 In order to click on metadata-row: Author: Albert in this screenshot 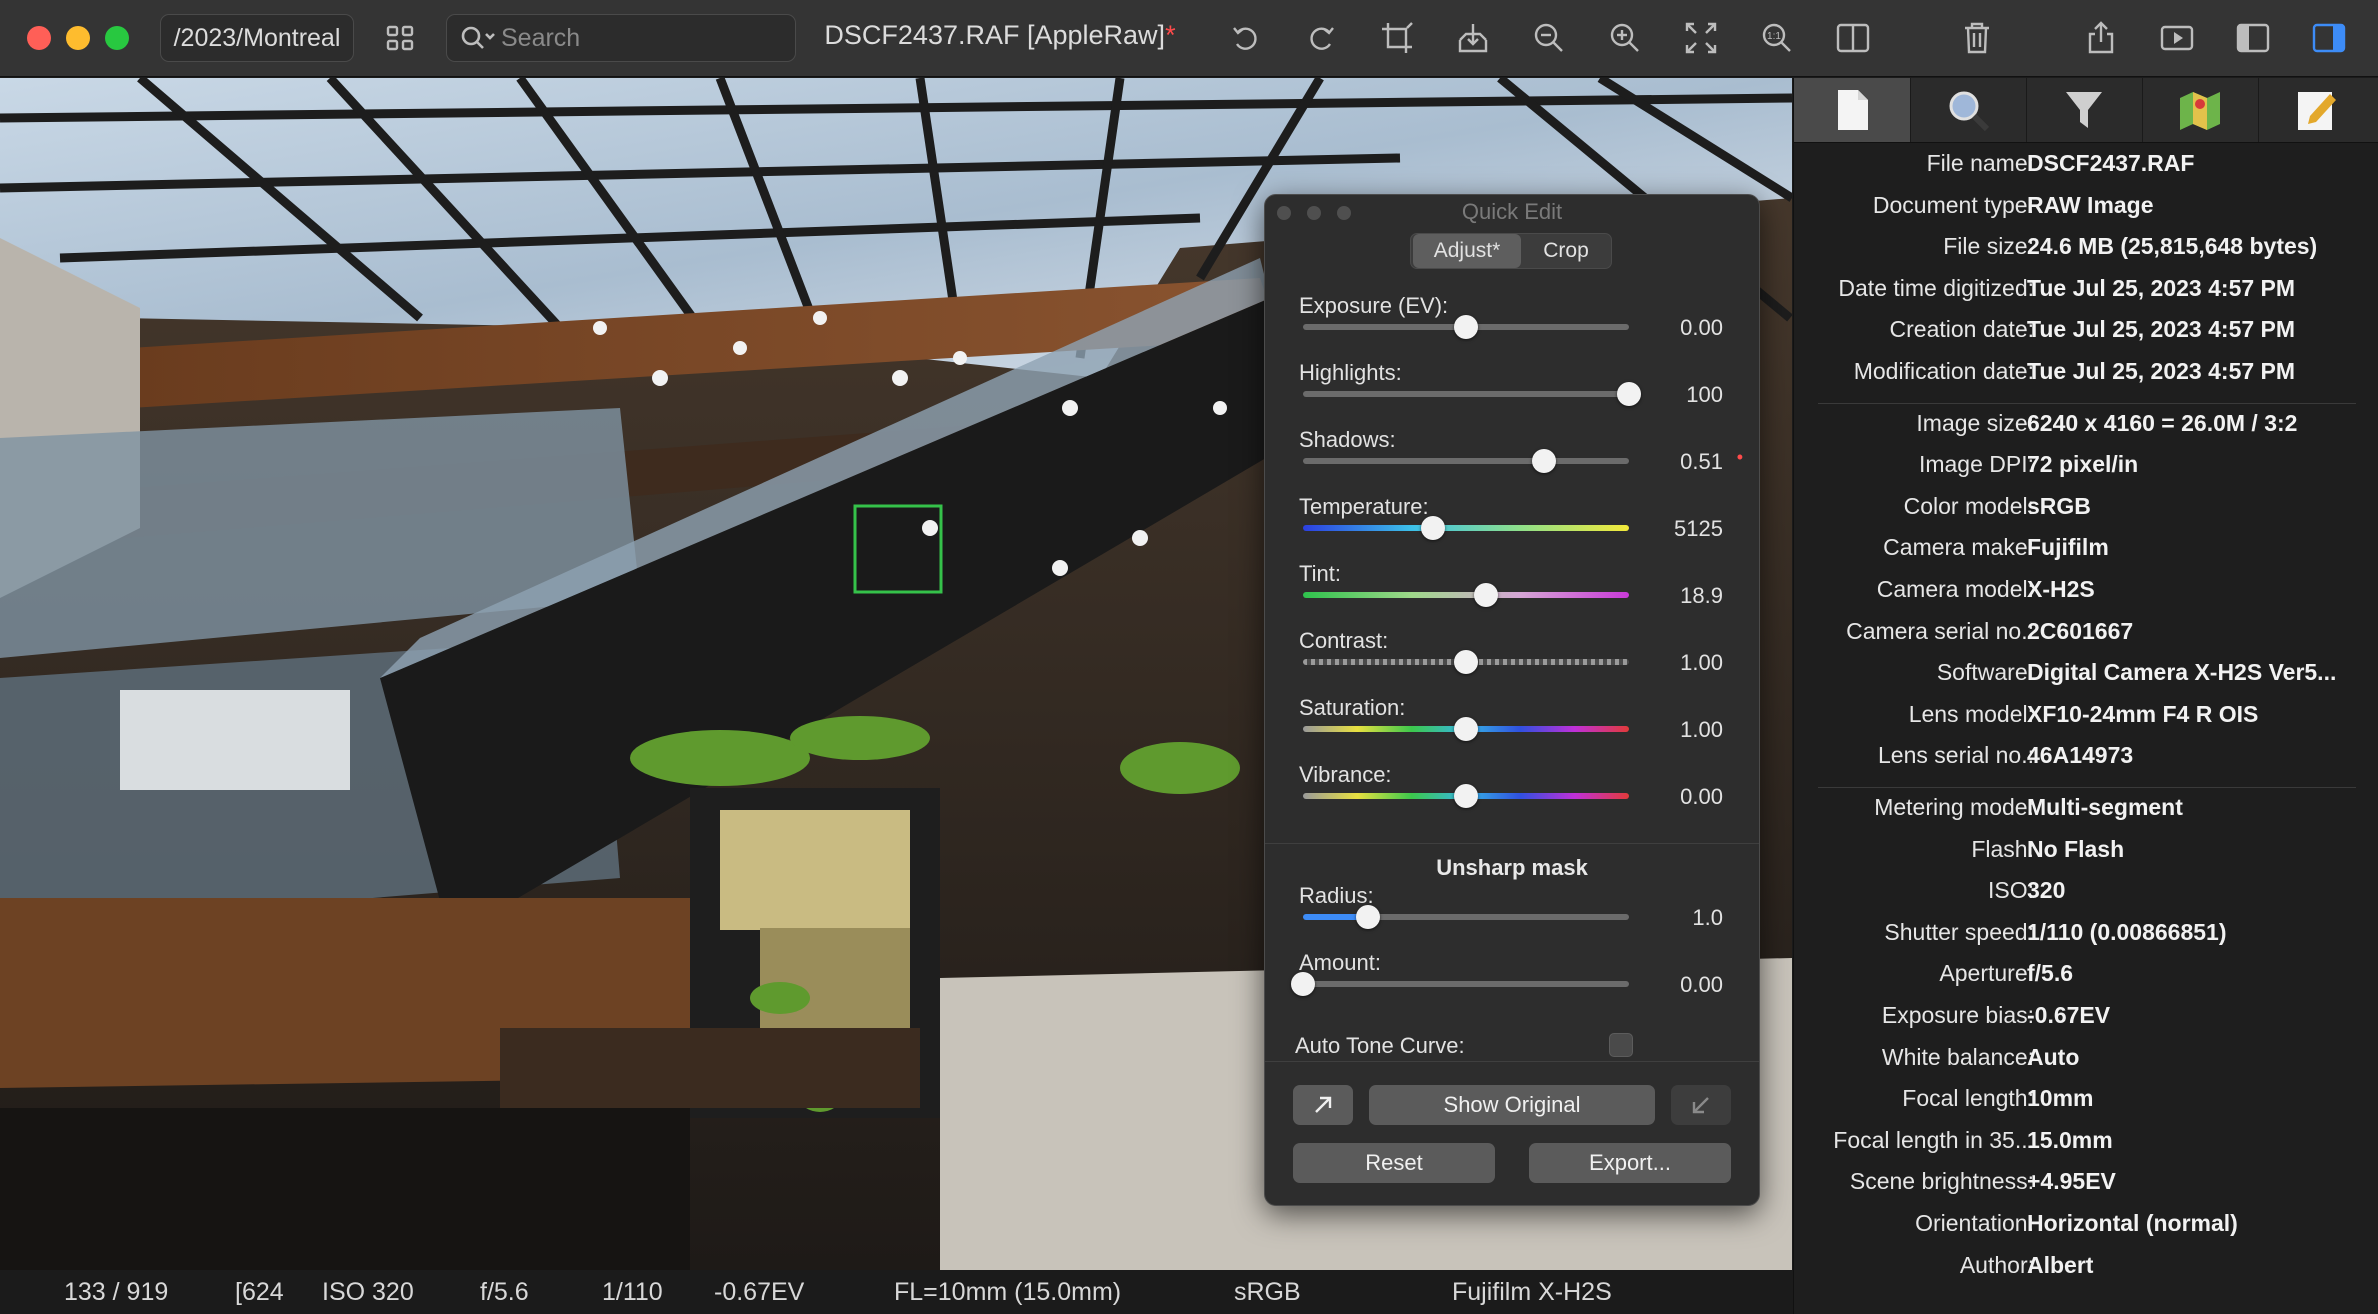, I will do `click(2086, 1272)`.